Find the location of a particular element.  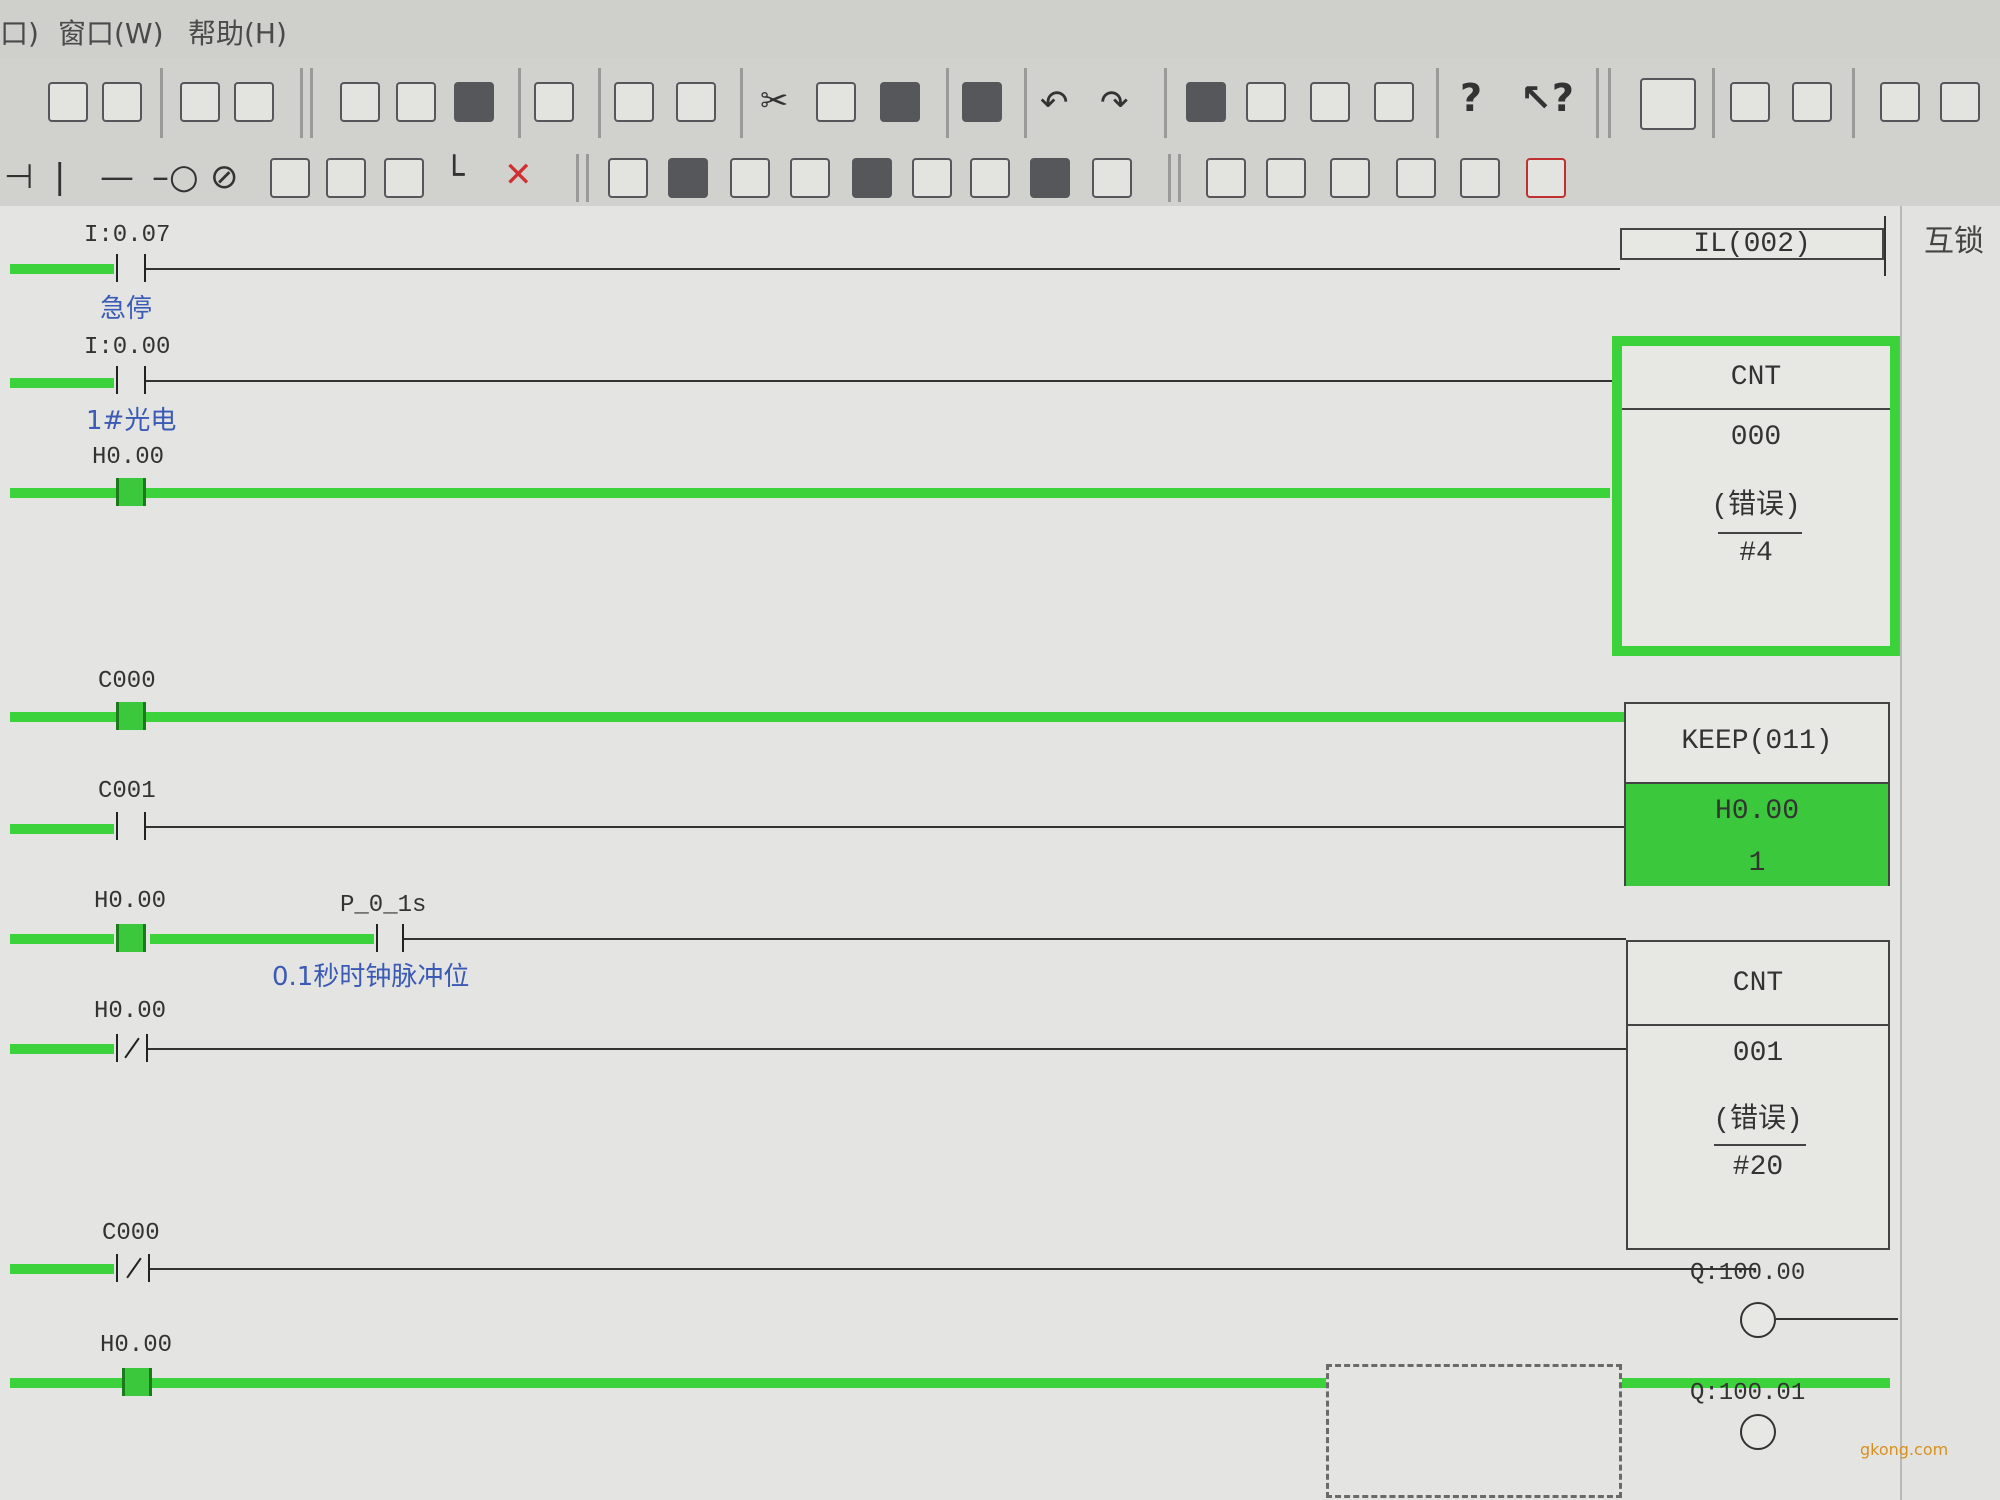

monitor-icon is located at coordinates (122, 102).